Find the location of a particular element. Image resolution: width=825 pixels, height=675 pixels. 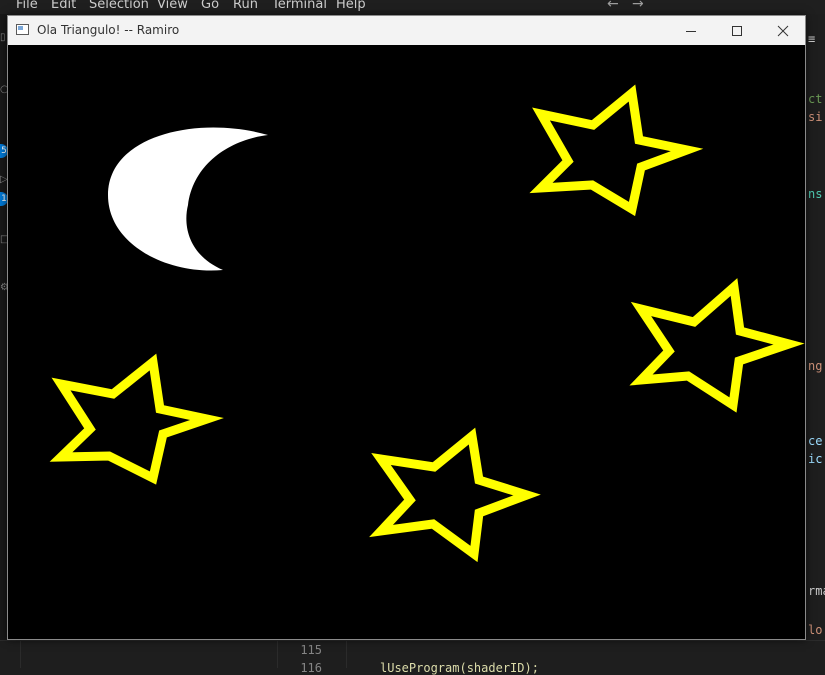

line-number: 116 is located at coordinates (311, 668).